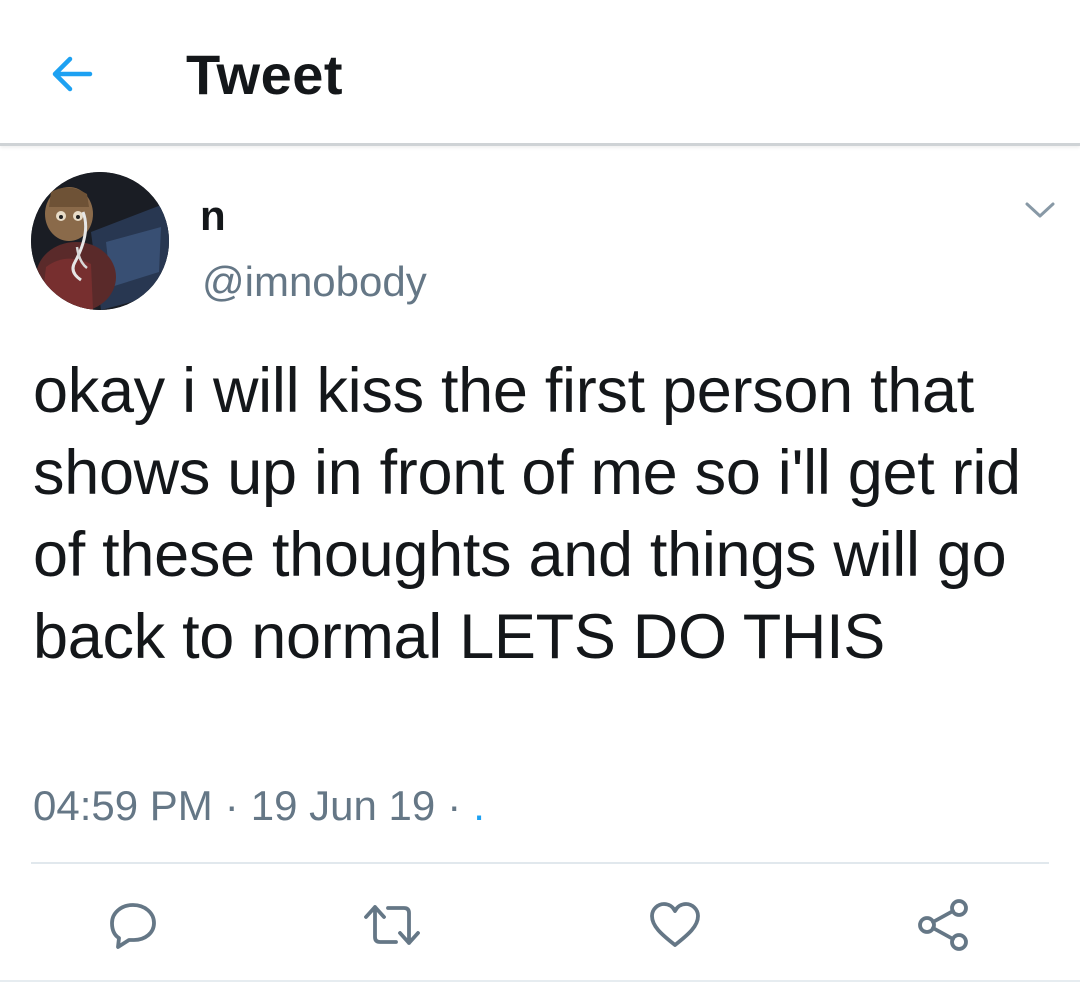 Image resolution: width=1080 pixels, height=988 pixels. I want to click on share-icon, so click(943, 925).